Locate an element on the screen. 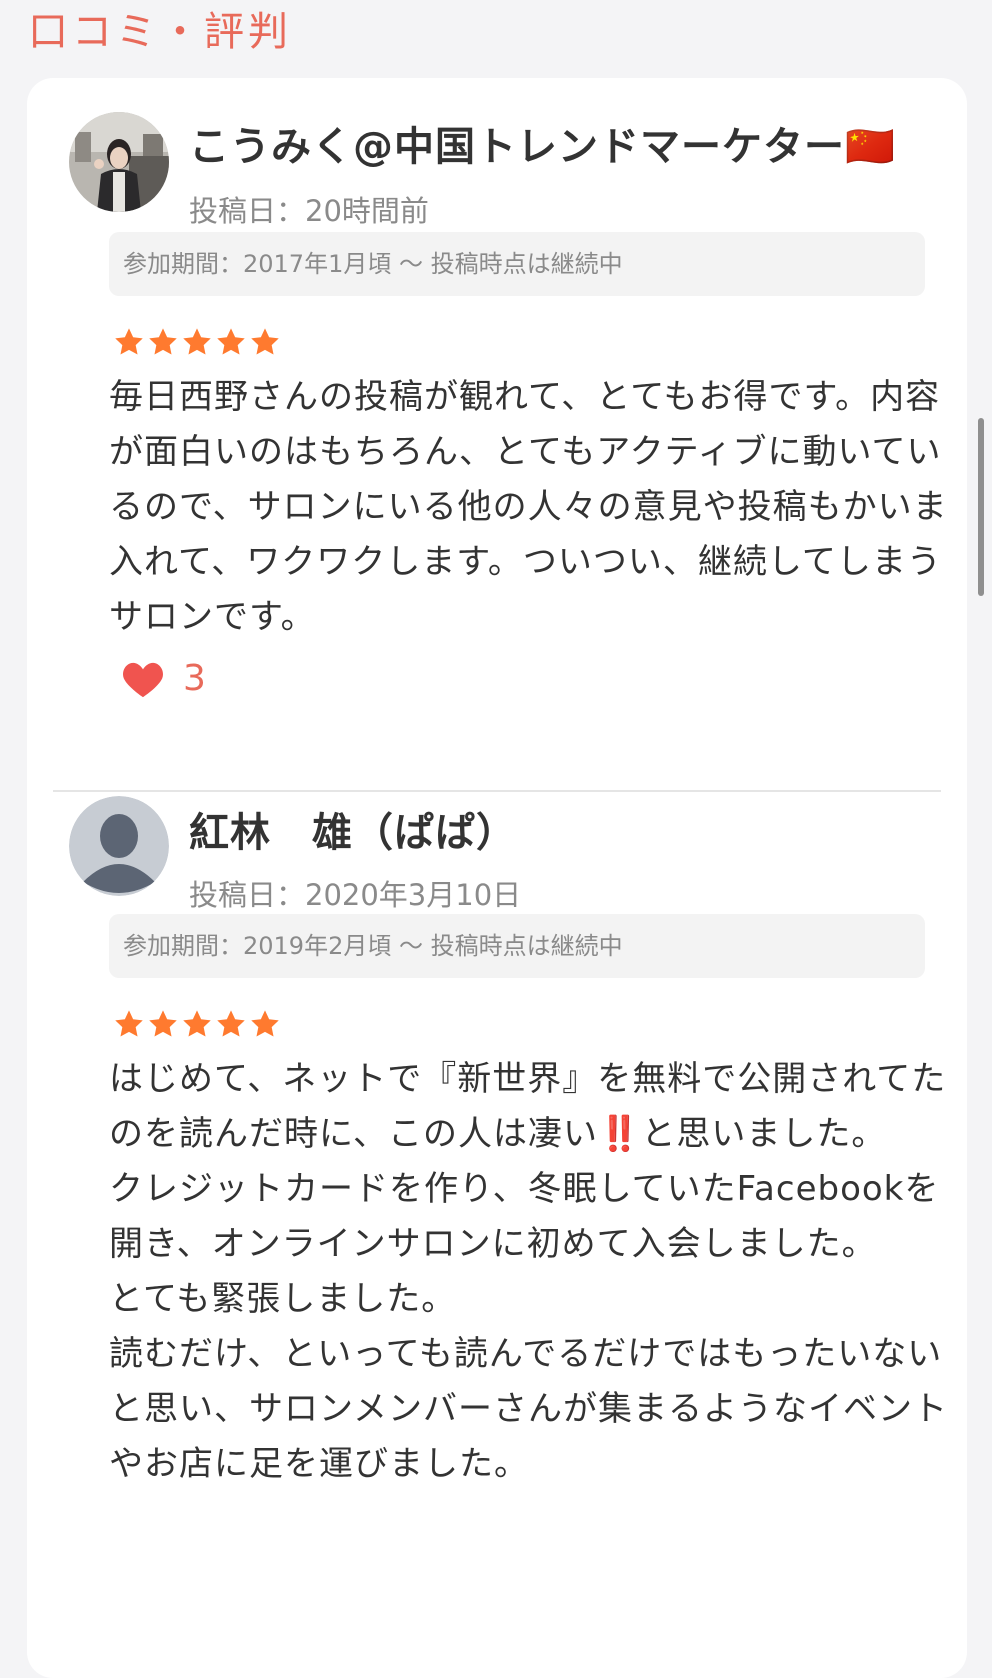 The width and height of the screenshot is (992, 1678). membership-period: 参加期間：2019年2月頃 〜 投稿時点は継続中 is located at coordinates (517, 946).